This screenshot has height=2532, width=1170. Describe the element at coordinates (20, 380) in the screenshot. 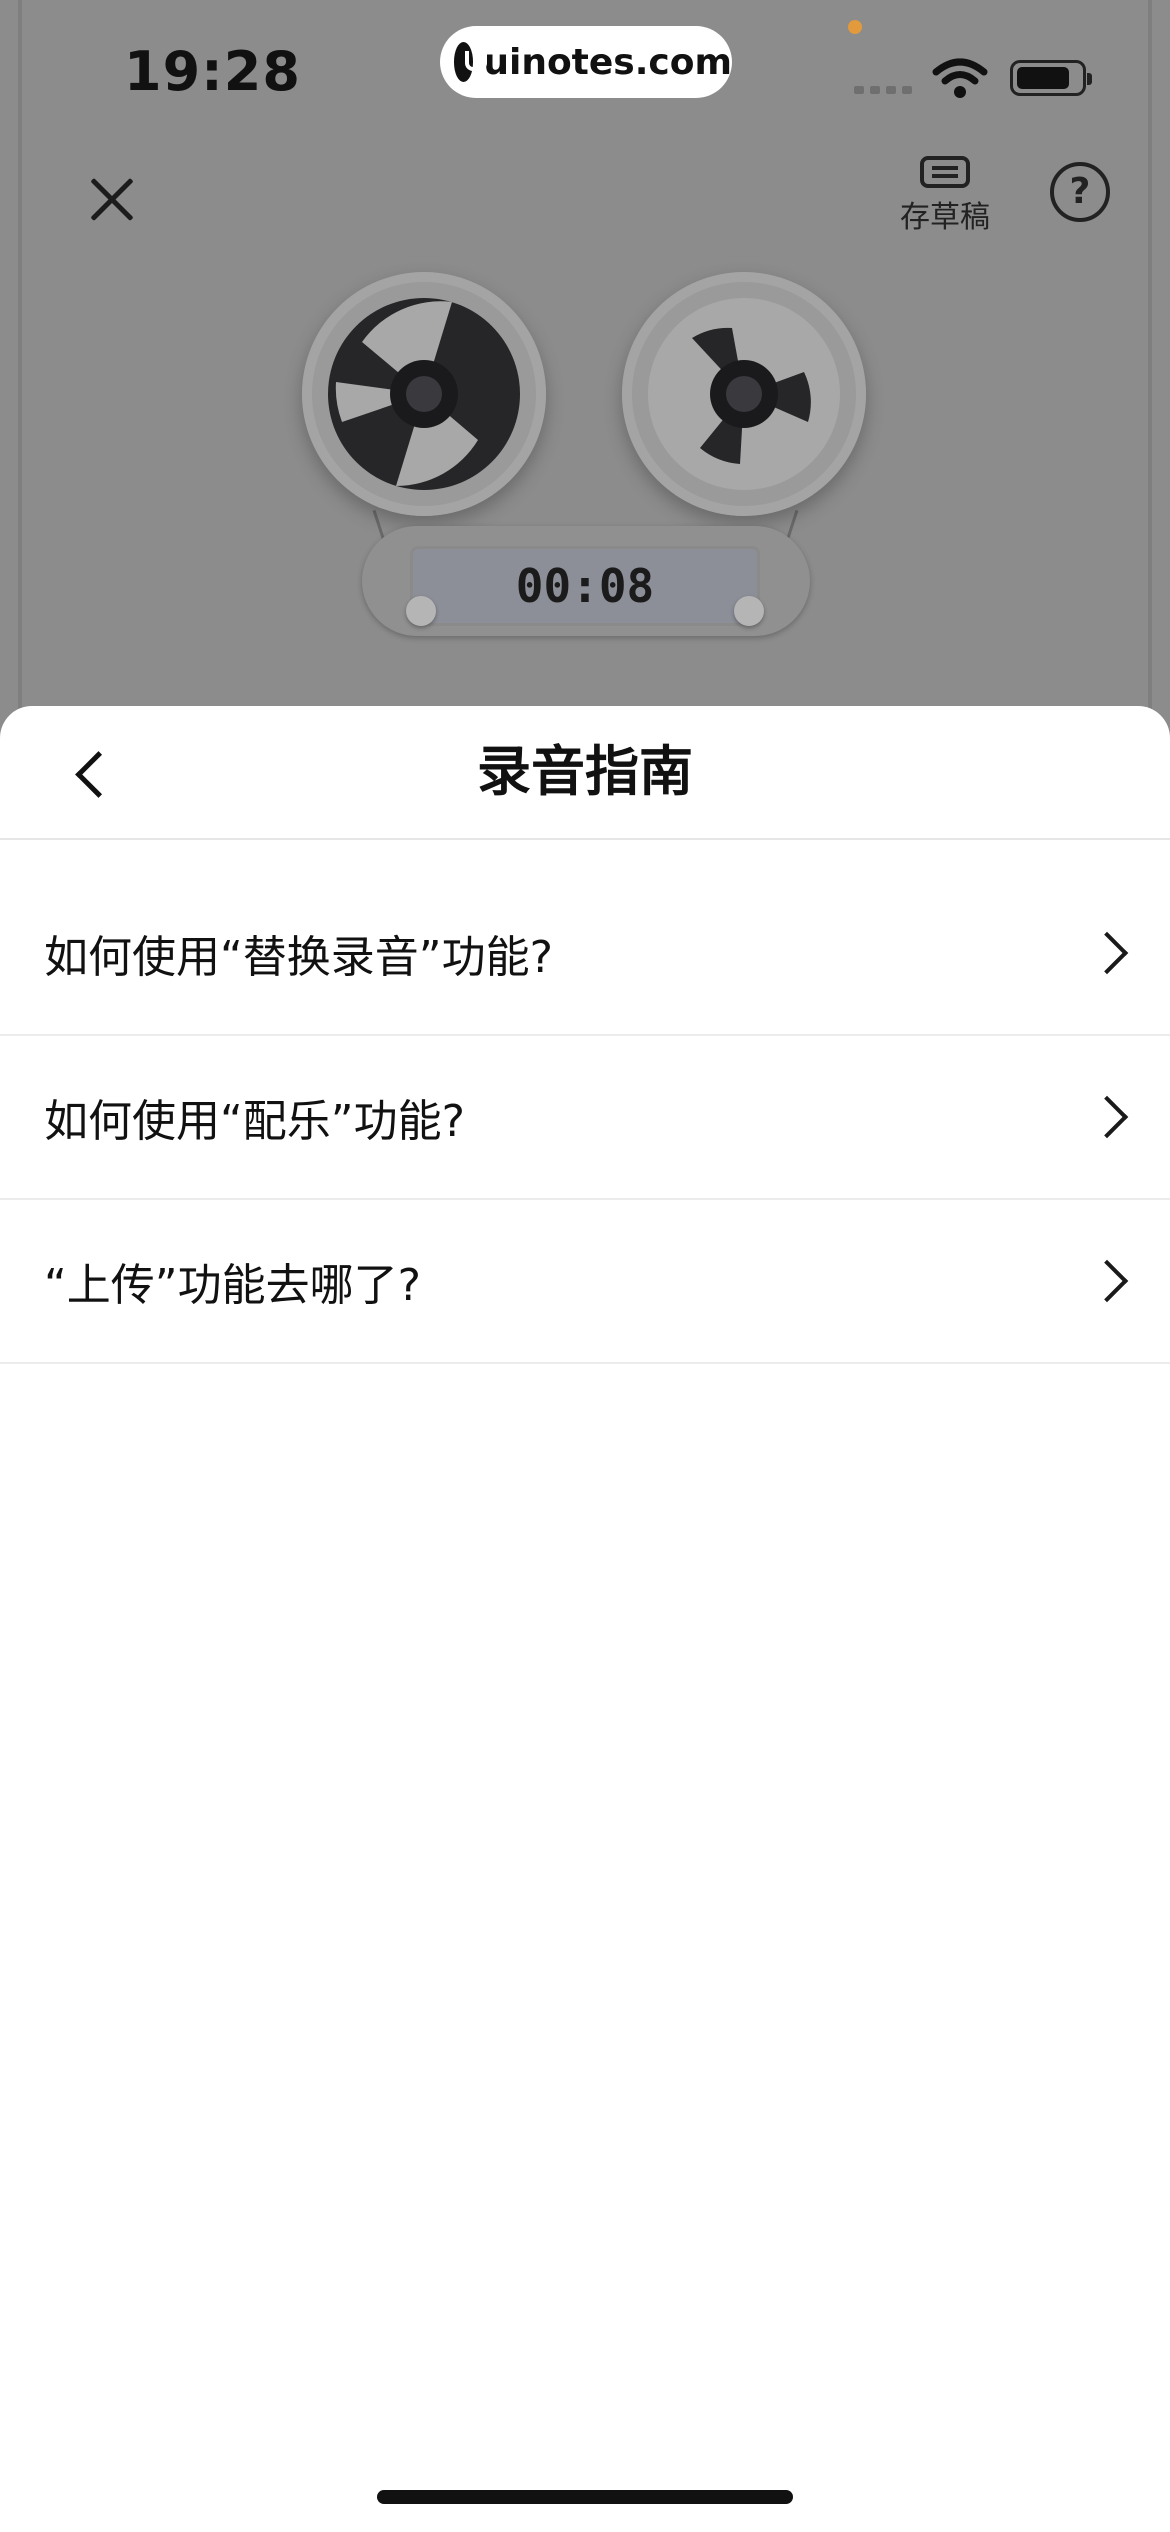

I see `page-edge-left` at that location.